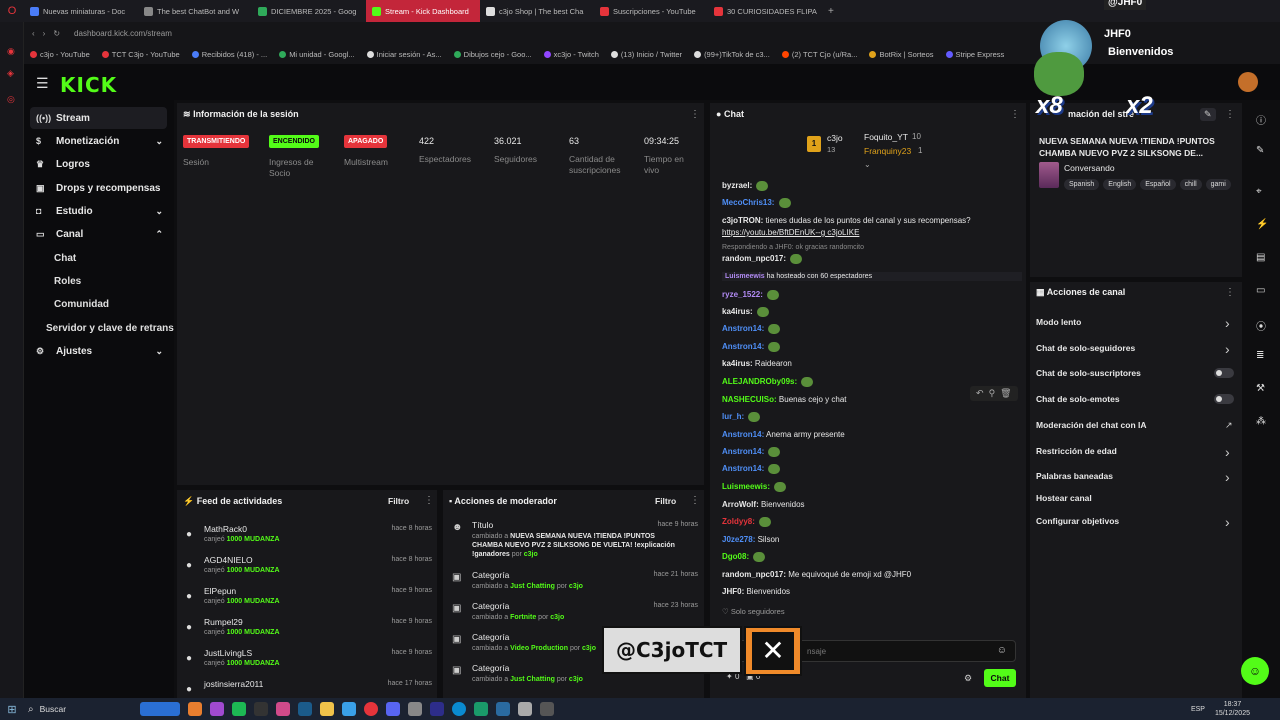 Image resolution: width=1280 pixels, height=720 pixels. What do you see at coordinates (1198, 709) in the screenshot?
I see `language-indicator: ESP` at bounding box center [1198, 709].